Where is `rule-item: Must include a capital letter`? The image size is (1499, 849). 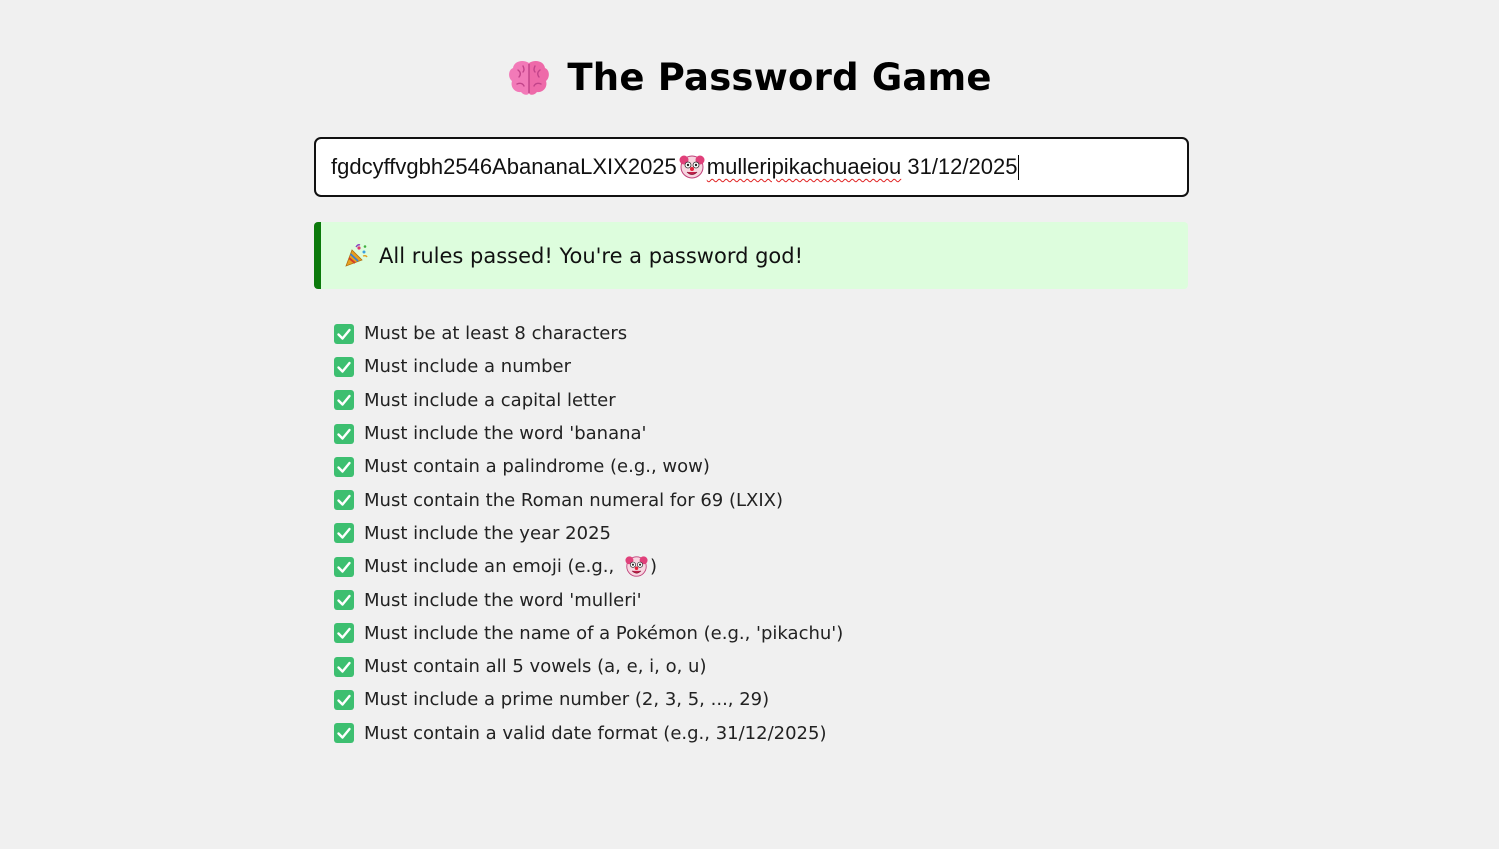
rule-item: Must include a capital letter is located at coordinates (588, 400).